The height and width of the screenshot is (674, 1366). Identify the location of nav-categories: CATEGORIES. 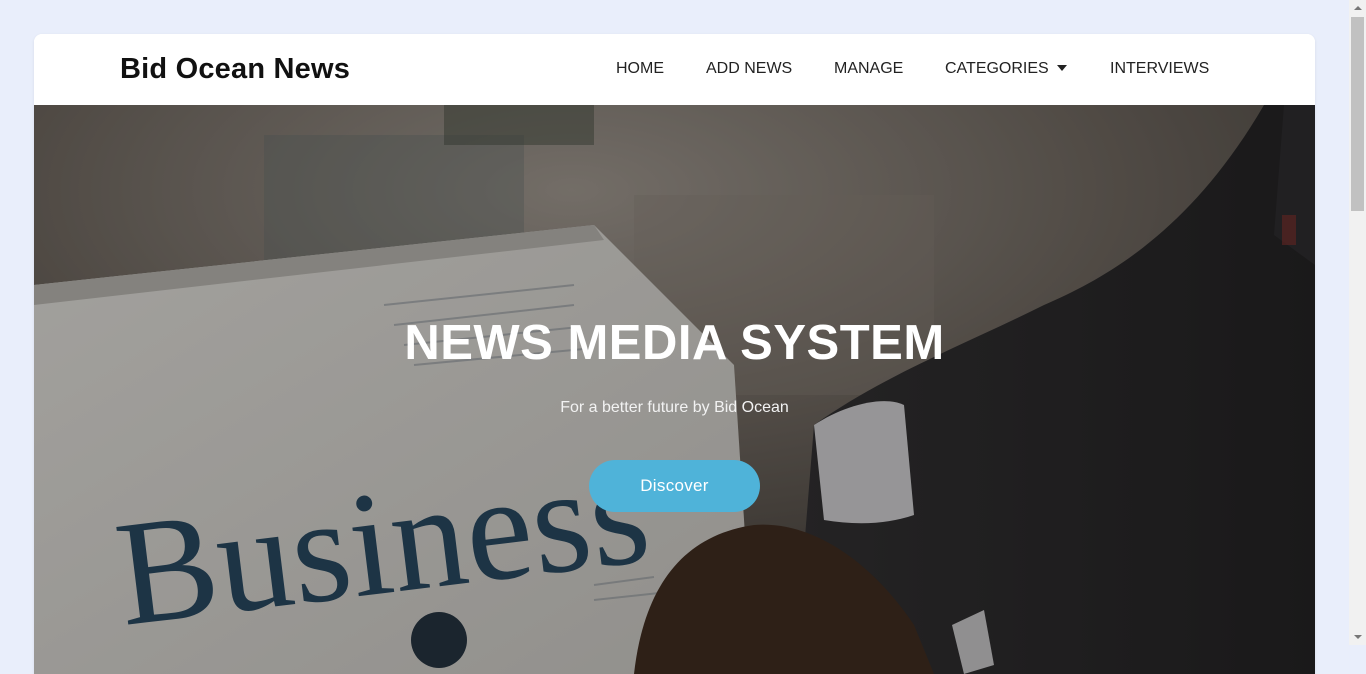
(1006, 68).